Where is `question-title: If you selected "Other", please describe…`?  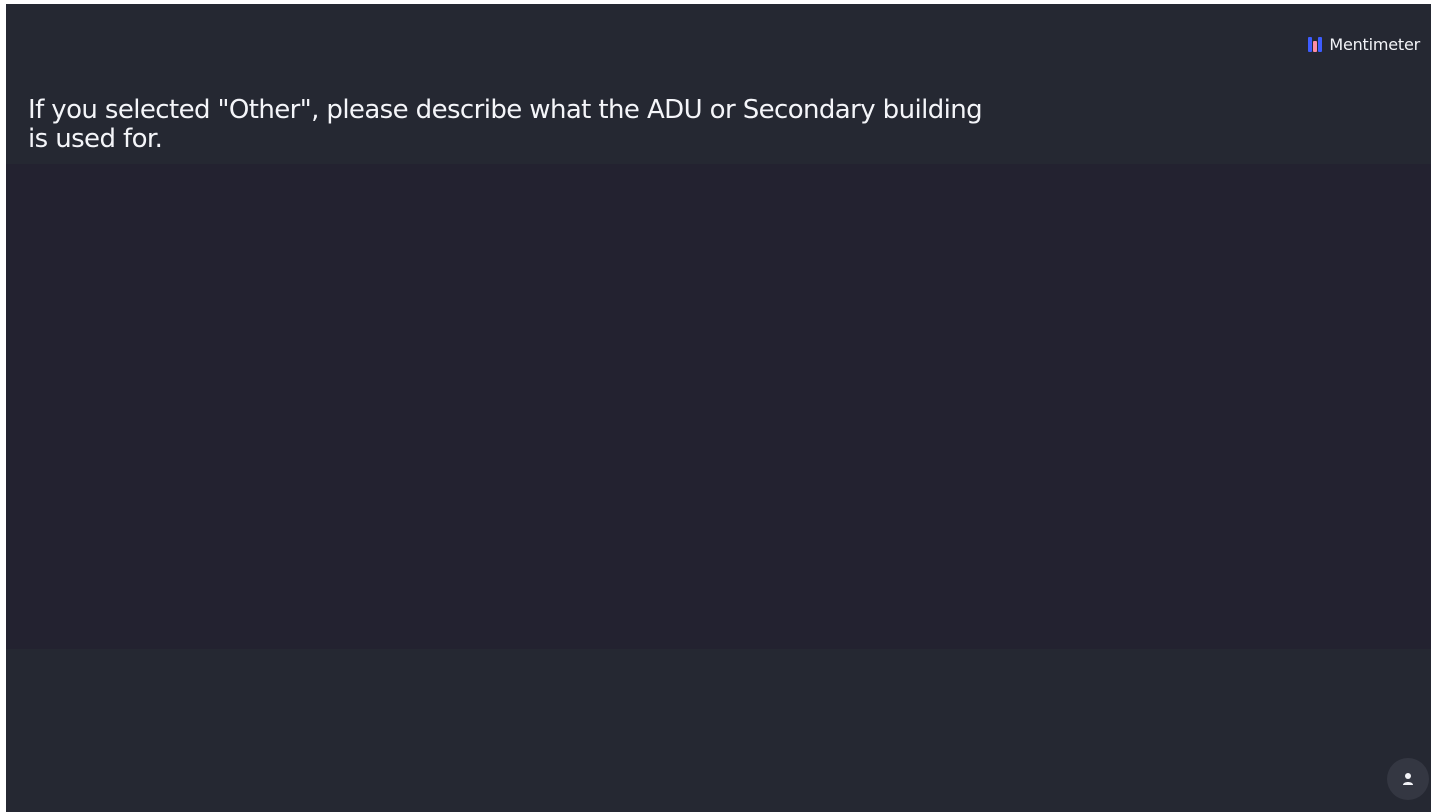
question-title: If you selected "Other", please describe… is located at coordinates (505, 124).